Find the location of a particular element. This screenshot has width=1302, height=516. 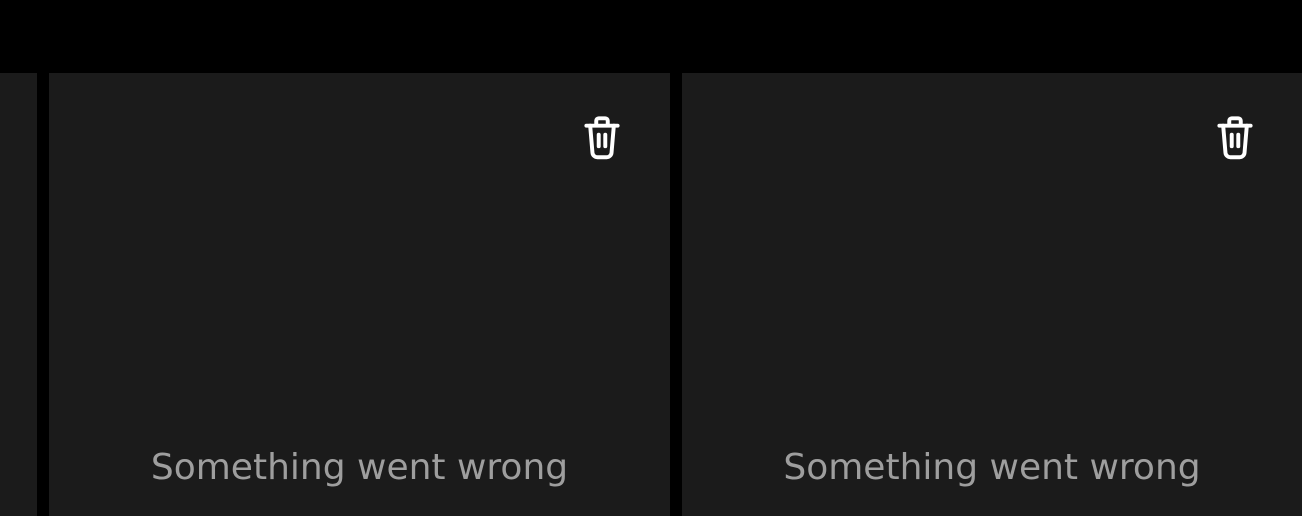

card-partial is located at coordinates (18, 294).